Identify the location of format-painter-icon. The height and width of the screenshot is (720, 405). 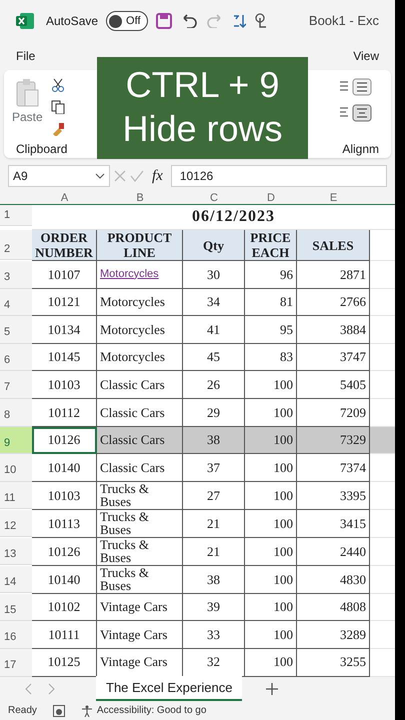
(57, 129).